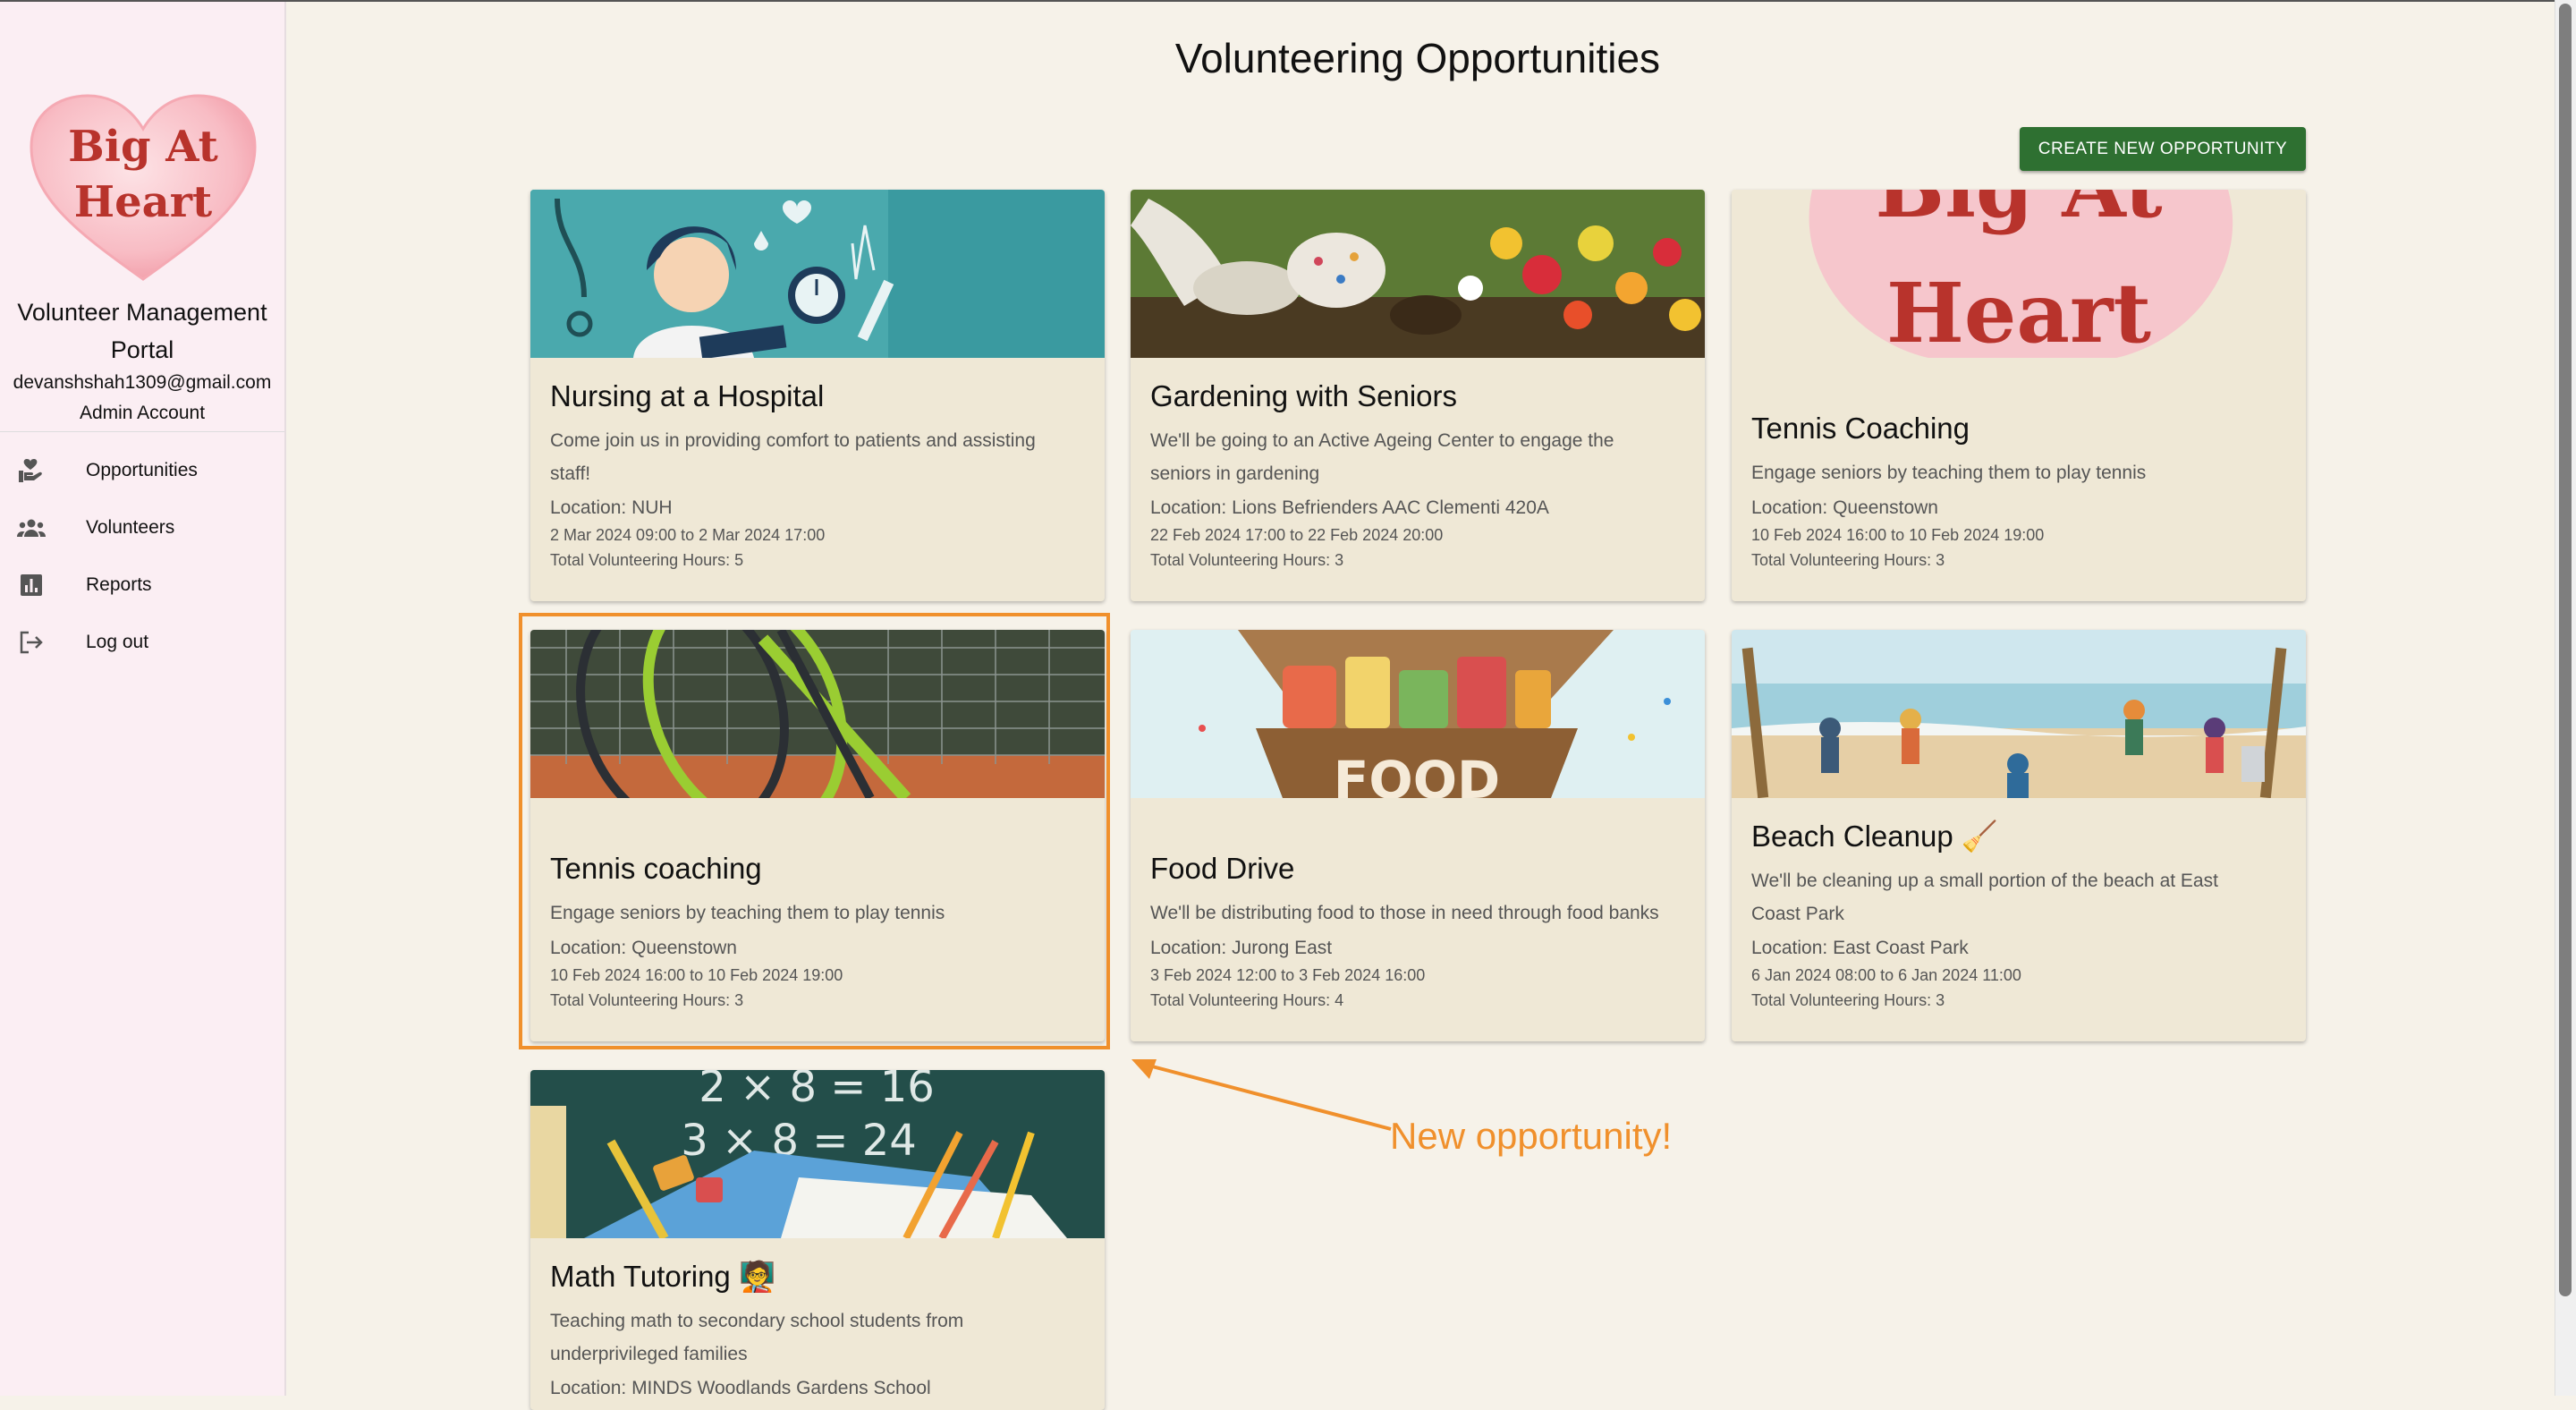 The image size is (2576, 1410). Describe the element at coordinates (740, 1388) in the screenshot. I see `card-location: Location: MINDS Woodlands Gardens School` at that location.